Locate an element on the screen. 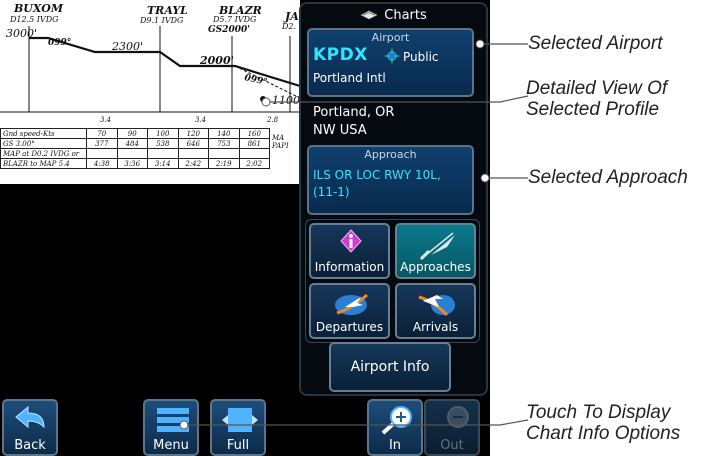 The width and height of the screenshot is (708, 456). callout-detailed-view: Detailed View Of Selected Profile is located at coordinates (596, 99).